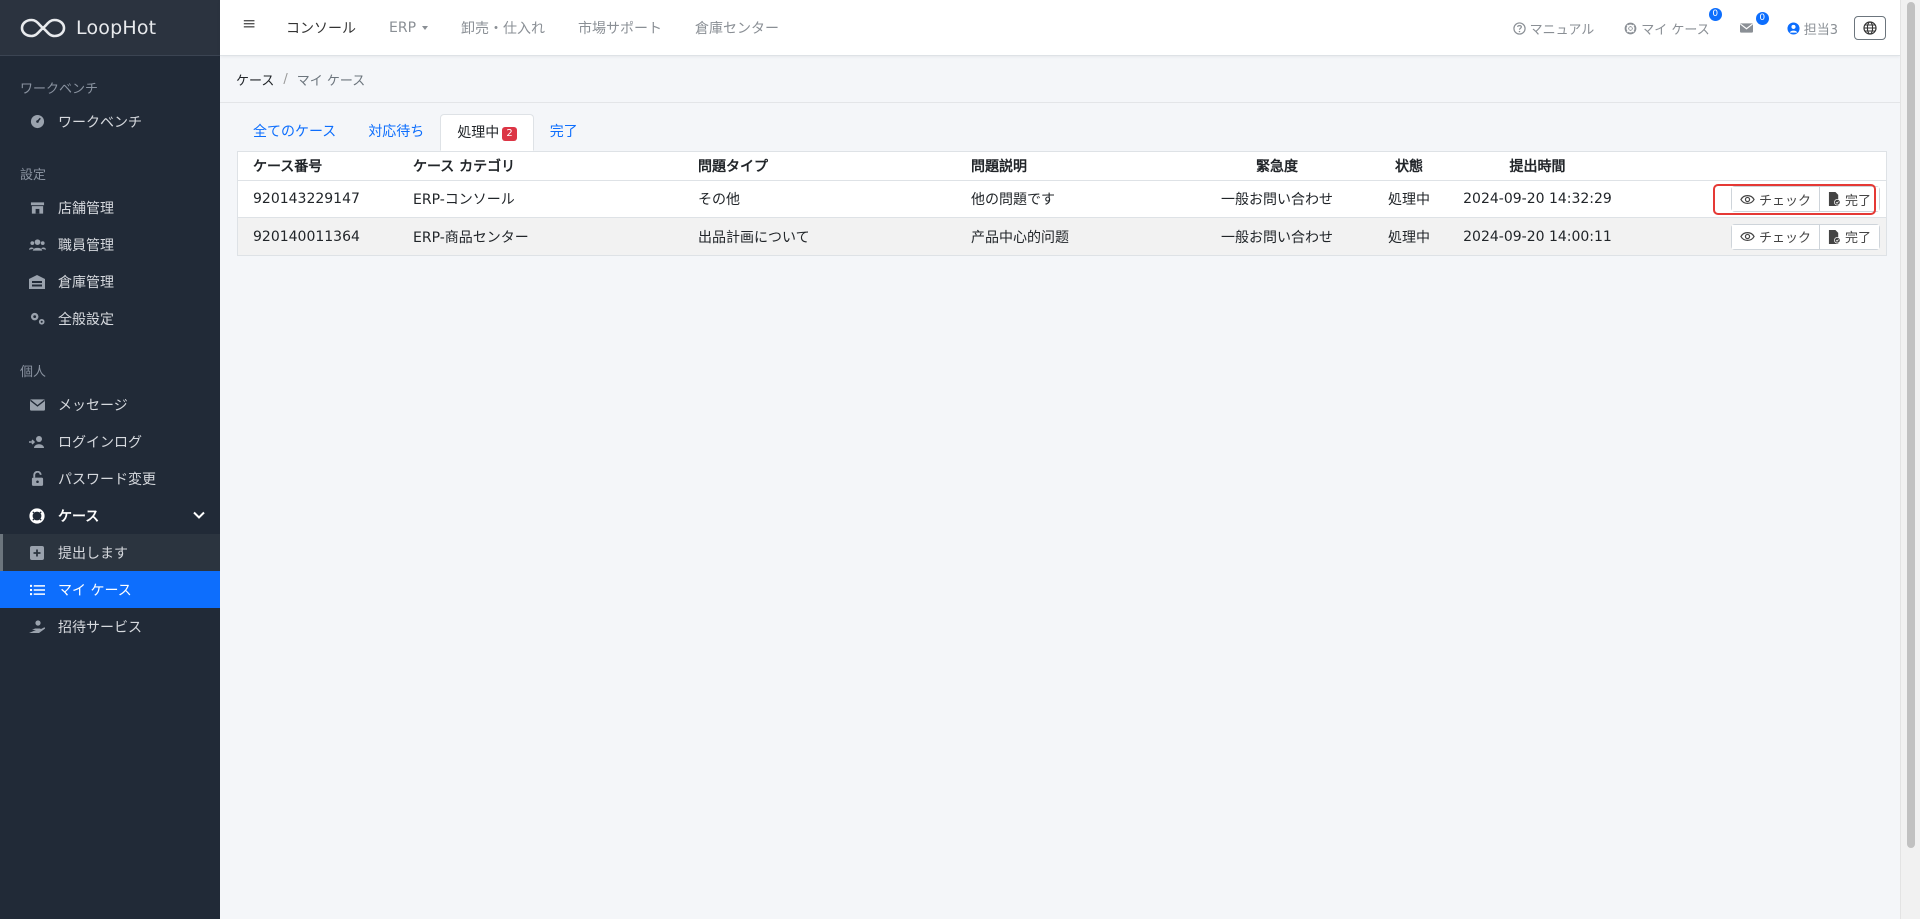  I want to click on sidebar-item-password: パスワード変更, so click(110, 478).